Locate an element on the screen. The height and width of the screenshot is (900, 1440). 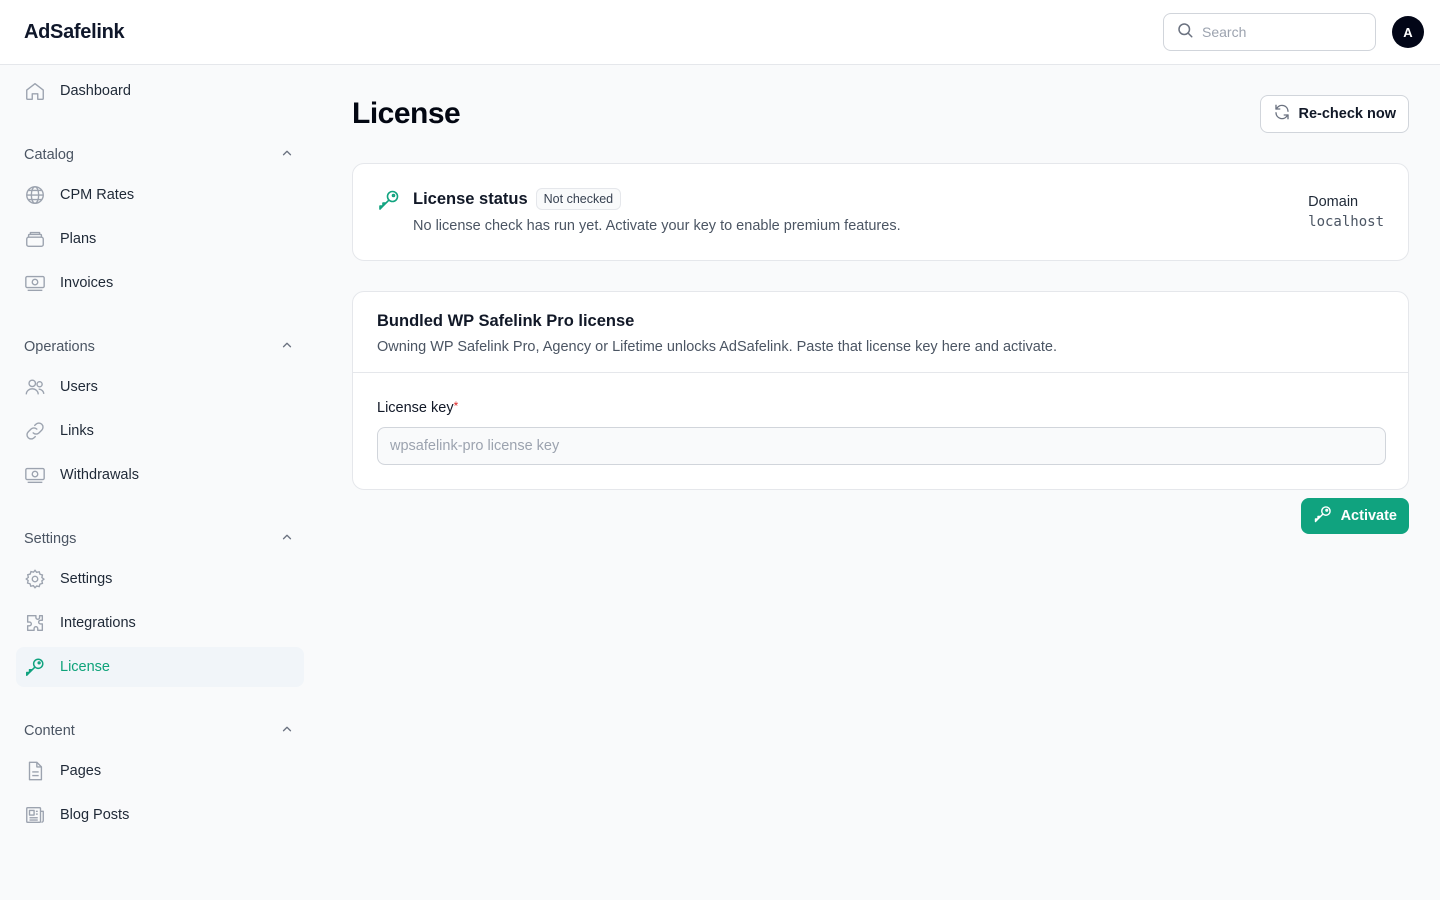
bundled-license-form: License key* is located at coordinates (880, 419).